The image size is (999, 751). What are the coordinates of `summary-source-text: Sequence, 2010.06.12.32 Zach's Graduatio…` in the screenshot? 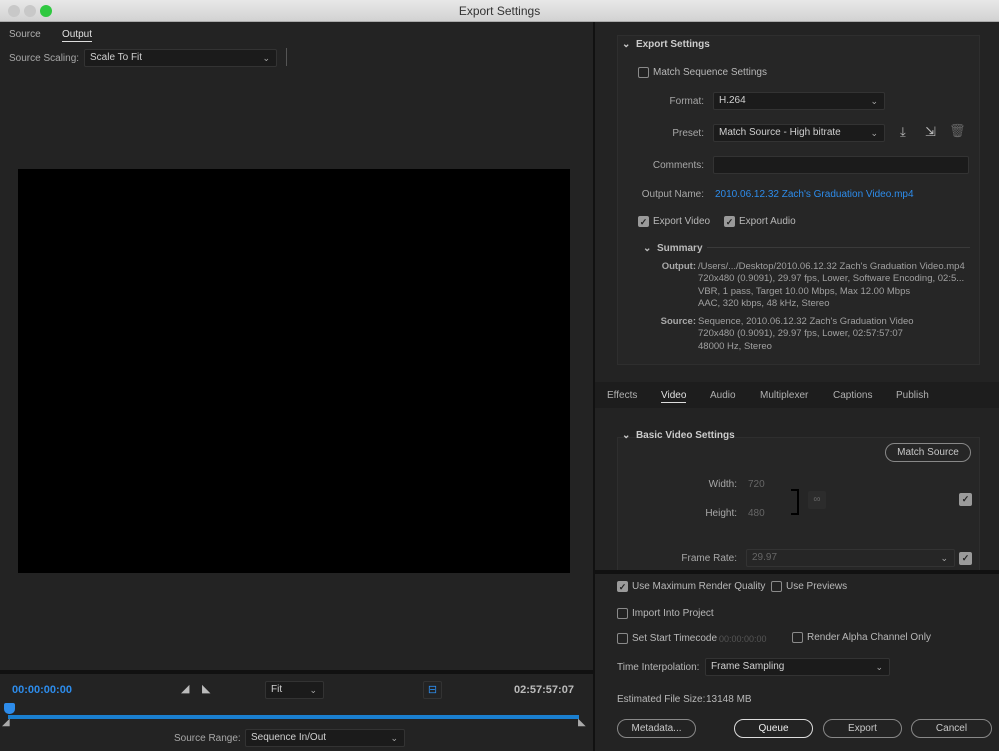 It's located at (806, 334).